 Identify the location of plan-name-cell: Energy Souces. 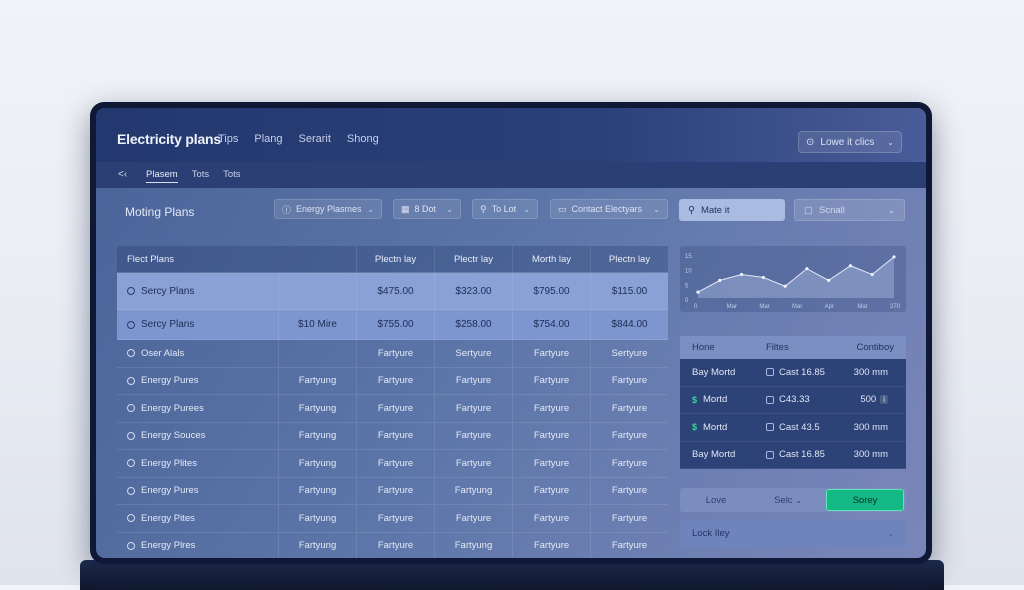
(198, 435).